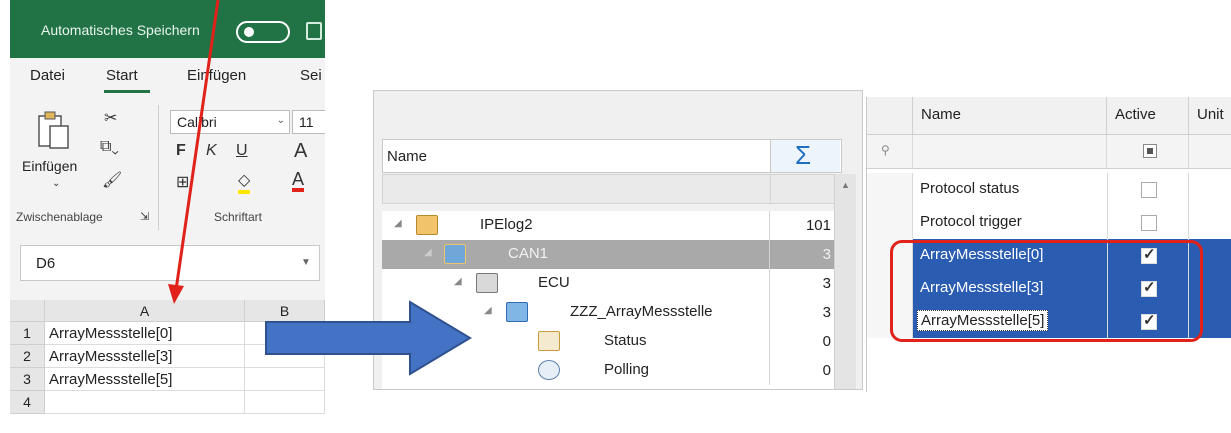 The height and width of the screenshot is (433, 1231). I want to click on font-size-select: 11, so click(308, 122).